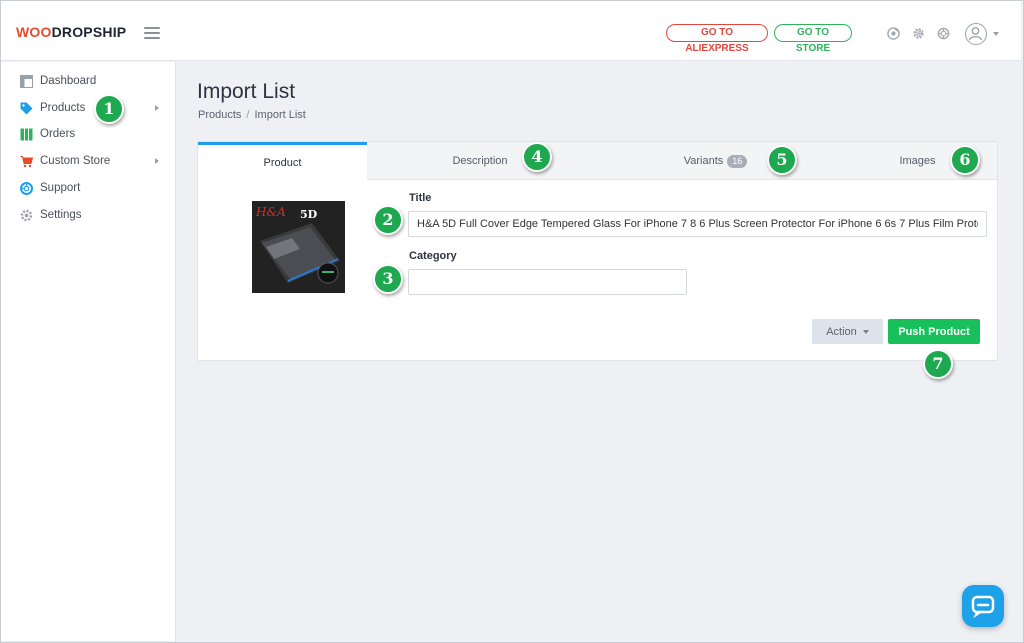 Image resolution: width=1024 pixels, height=643 pixels. I want to click on go-to-aliexpress-button: GO TO ALIEXPRESS, so click(717, 39).